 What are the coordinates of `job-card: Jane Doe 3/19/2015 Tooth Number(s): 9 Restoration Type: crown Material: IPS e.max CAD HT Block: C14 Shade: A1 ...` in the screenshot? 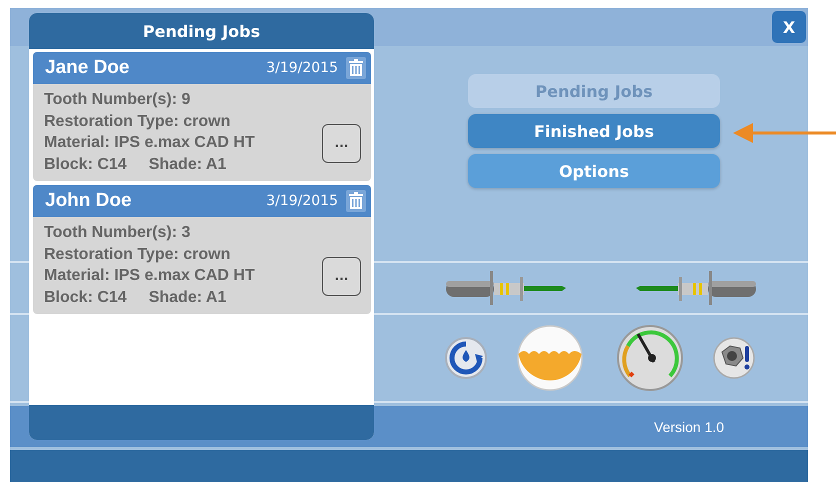 It's located at (202, 116).